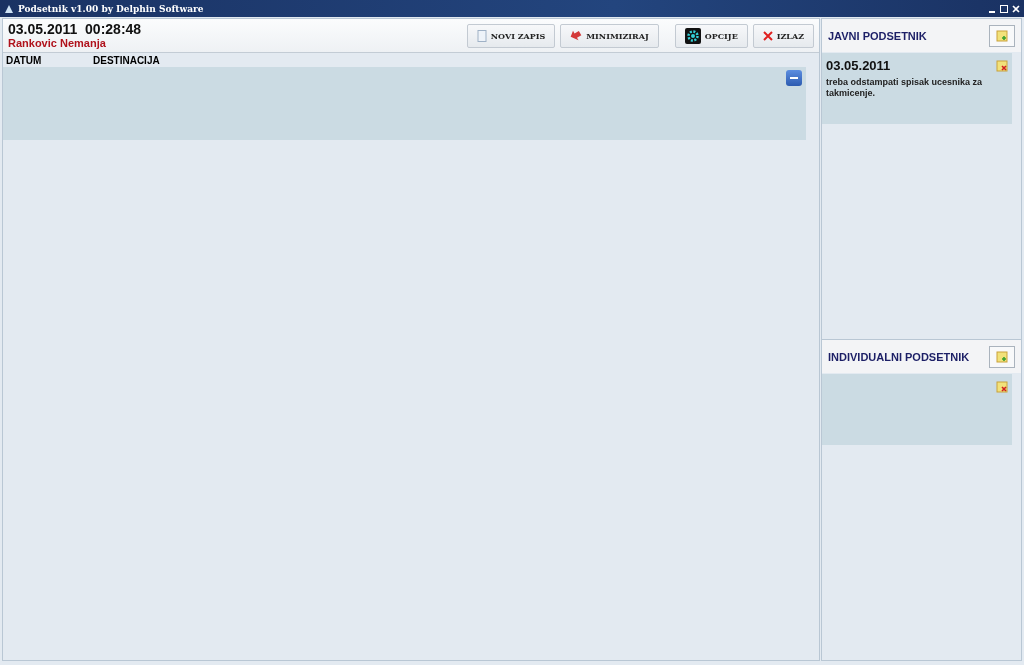 Image resolution: width=1024 pixels, height=665 pixels. What do you see at coordinates (794, 78) in the screenshot?
I see `collapse-button` at bounding box center [794, 78].